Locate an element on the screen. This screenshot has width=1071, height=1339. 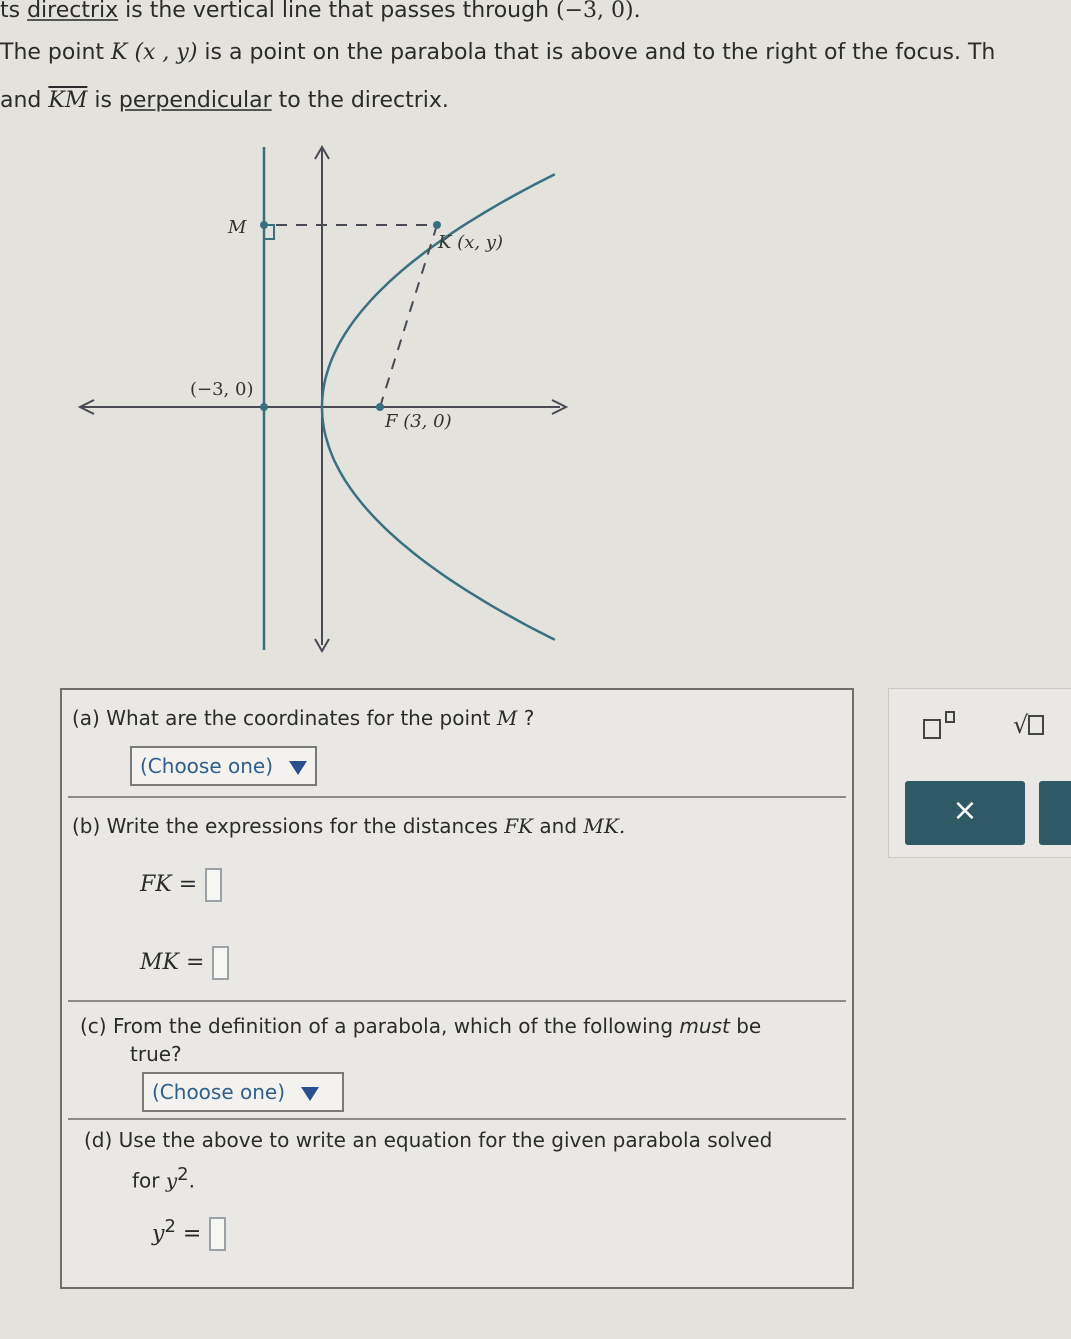
point-m-dot is located at coordinates (264, 225).